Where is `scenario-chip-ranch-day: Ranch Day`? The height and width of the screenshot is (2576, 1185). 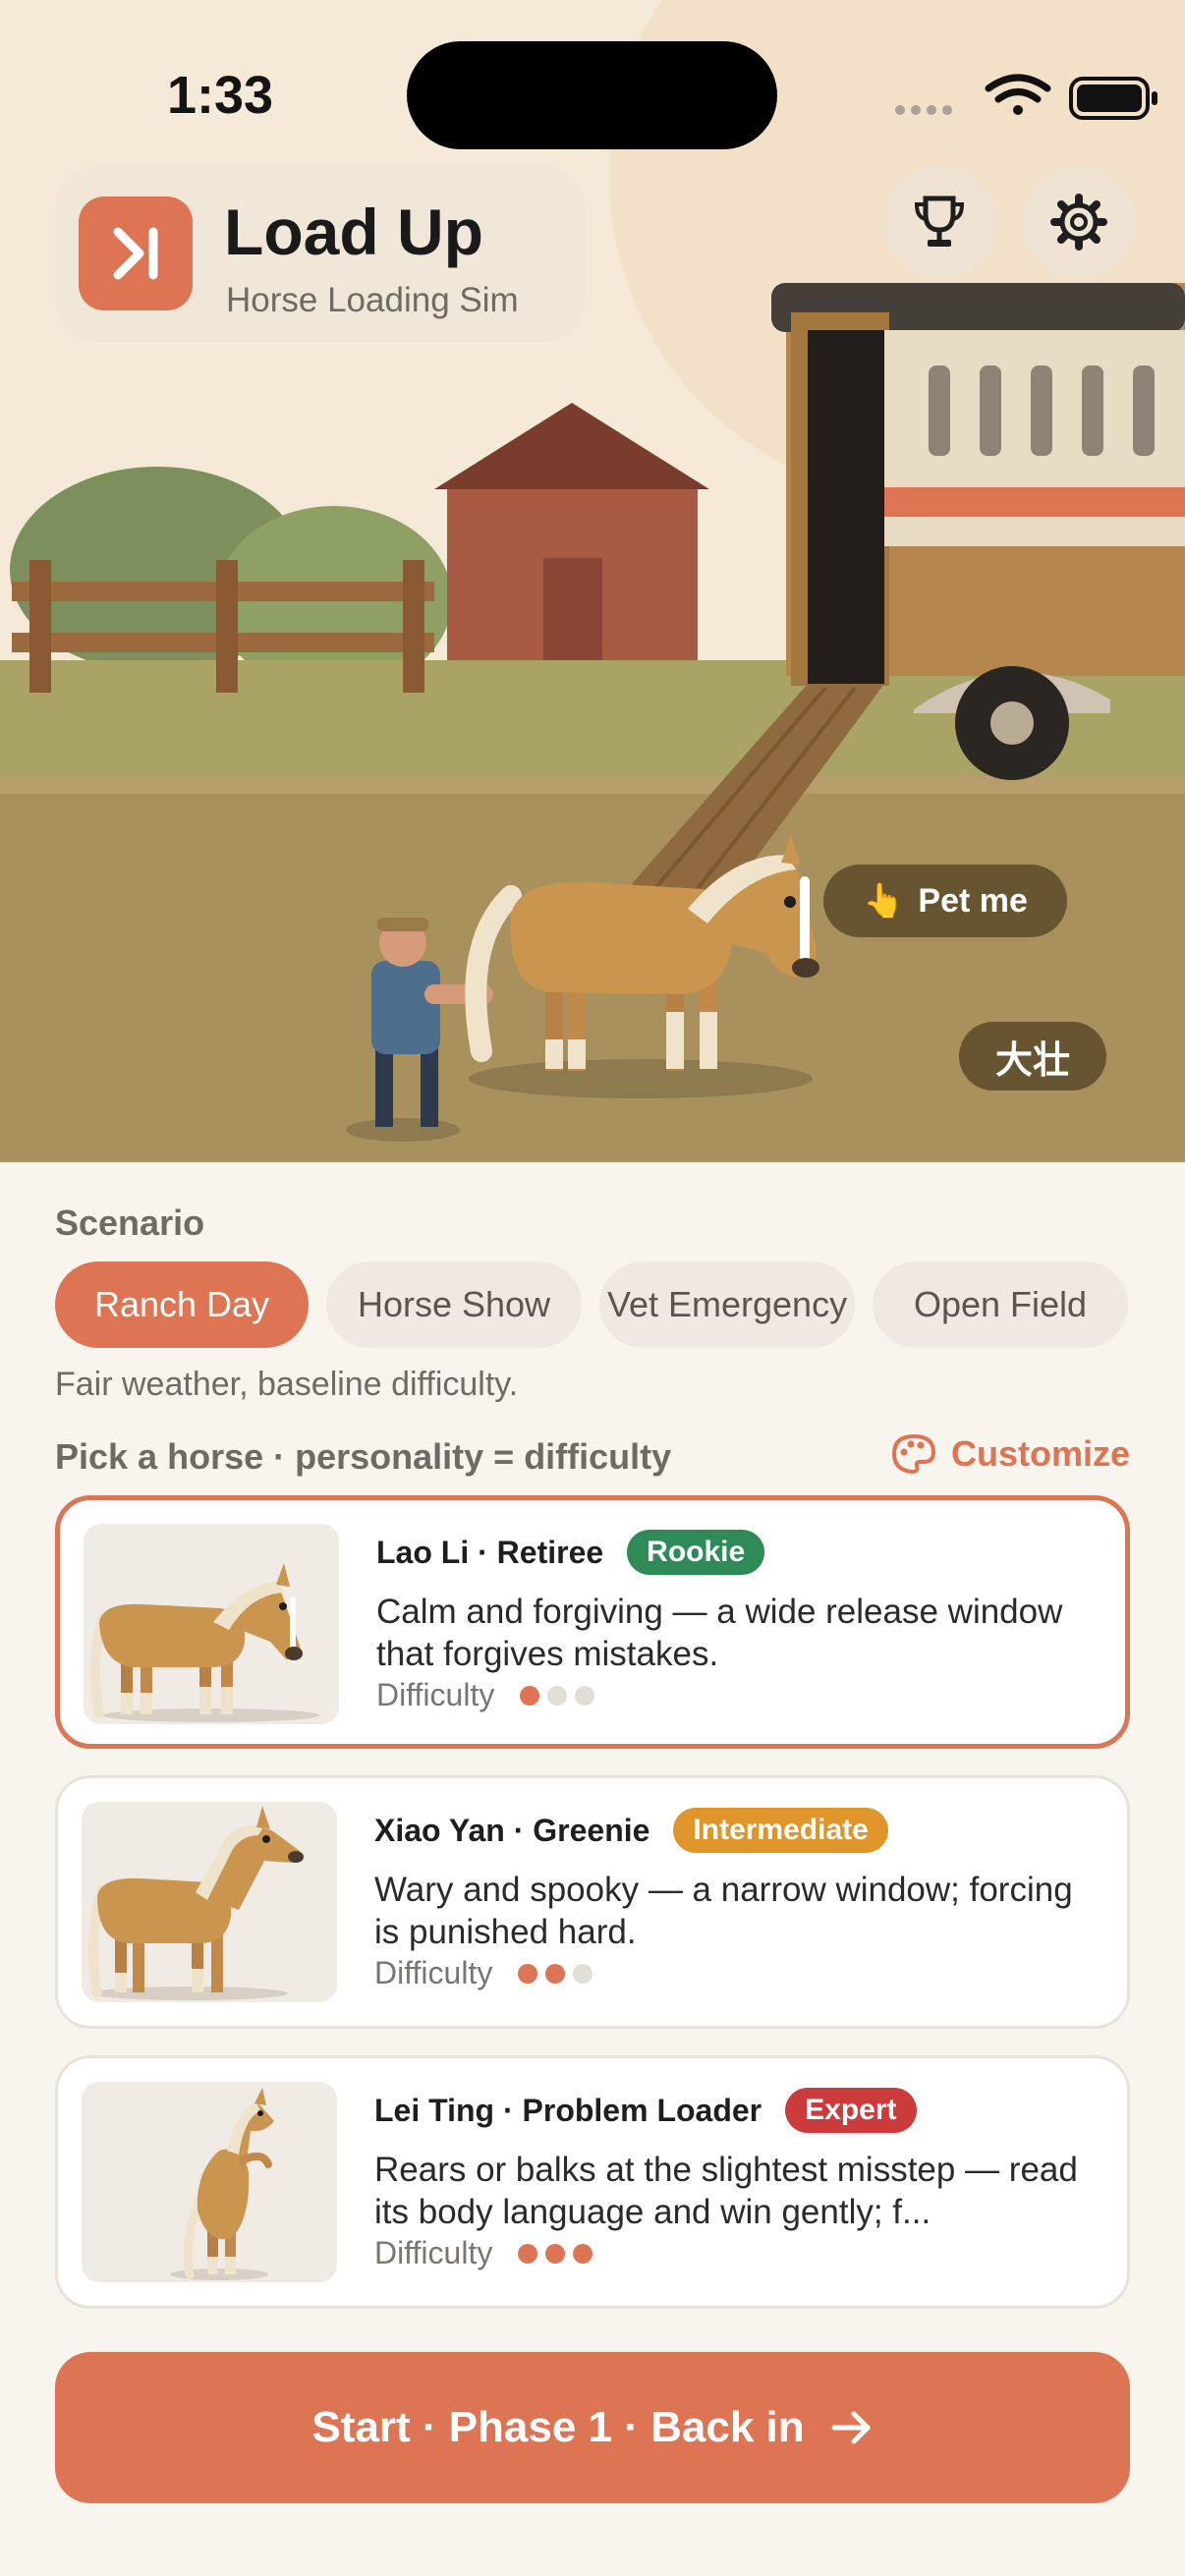
scenario-chip-ranch-day: Ranch Day is located at coordinates (182, 1304).